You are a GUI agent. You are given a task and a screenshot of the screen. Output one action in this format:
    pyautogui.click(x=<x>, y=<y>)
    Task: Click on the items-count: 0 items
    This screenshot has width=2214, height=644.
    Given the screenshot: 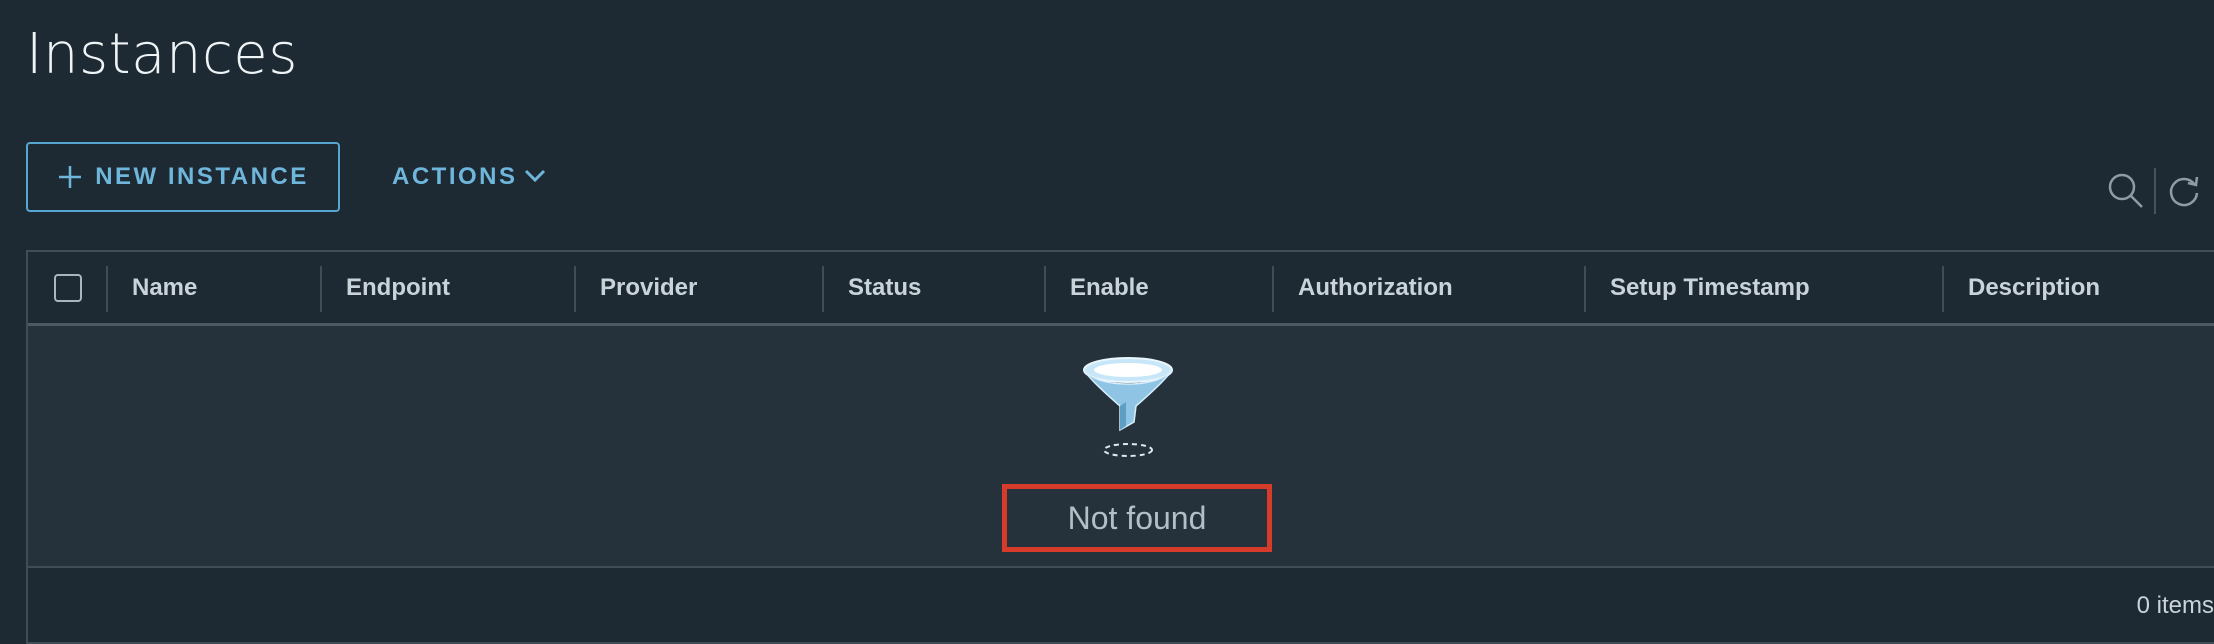 What is the action you would take?
    pyautogui.click(x=2175, y=605)
    